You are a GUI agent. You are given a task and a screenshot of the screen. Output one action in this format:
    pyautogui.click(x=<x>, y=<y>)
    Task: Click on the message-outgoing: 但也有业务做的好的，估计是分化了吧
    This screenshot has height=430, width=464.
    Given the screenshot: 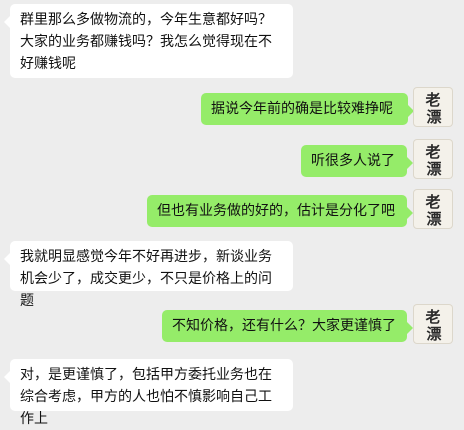 What is the action you would take?
    pyautogui.click(x=280, y=211)
    